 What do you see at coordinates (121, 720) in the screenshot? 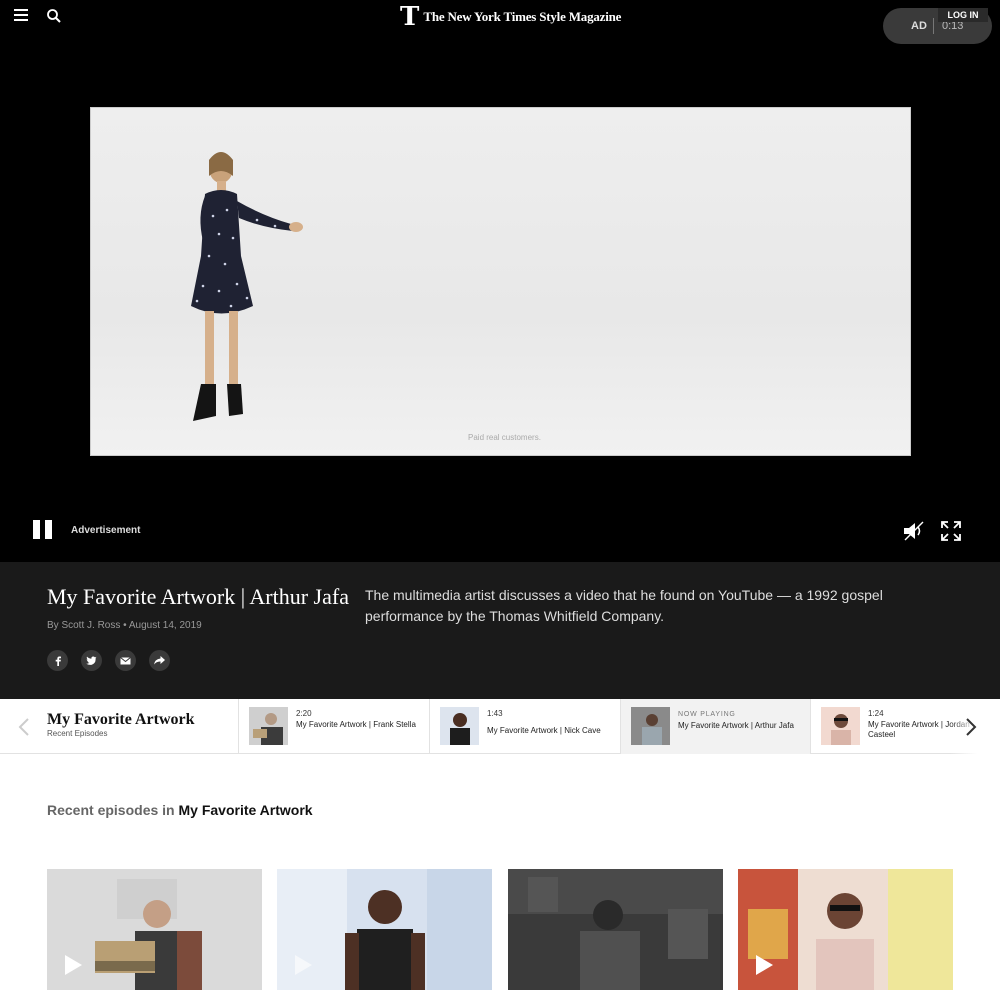
I see `series-title: My Favorite Artwork` at bounding box center [121, 720].